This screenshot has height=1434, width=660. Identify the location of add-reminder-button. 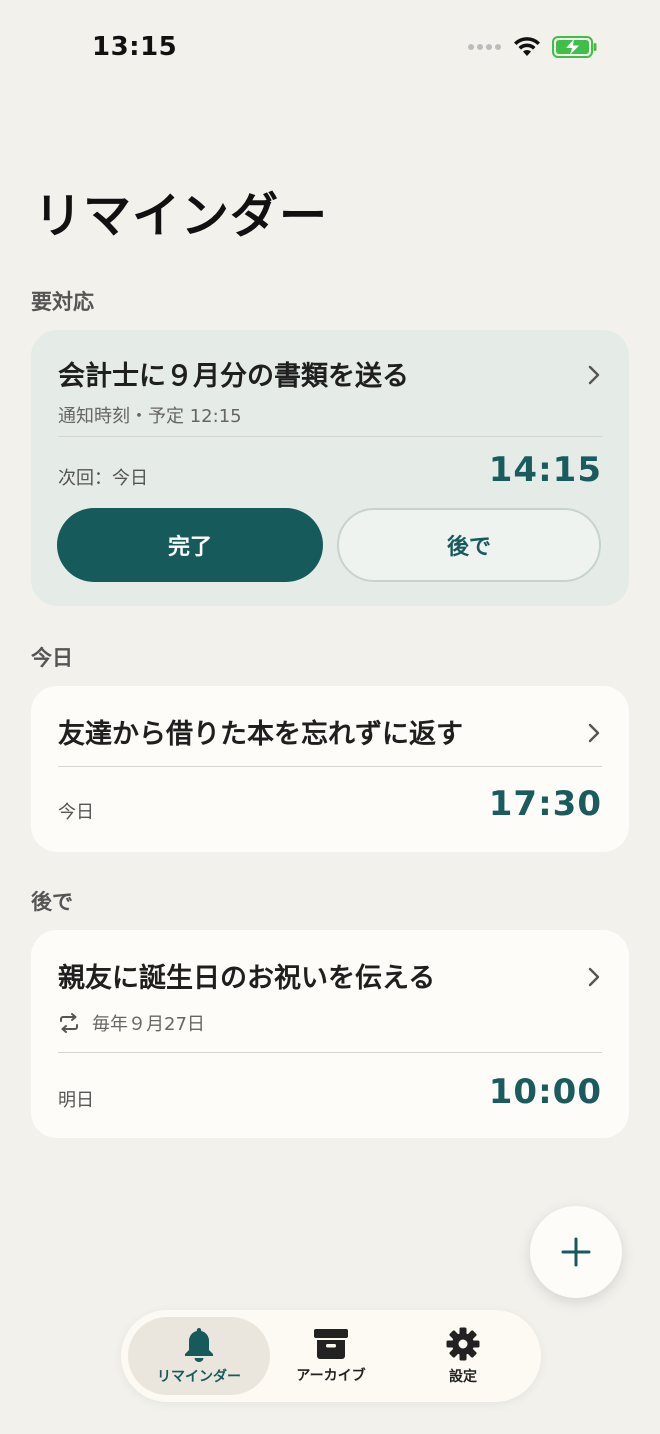
(576, 1252).